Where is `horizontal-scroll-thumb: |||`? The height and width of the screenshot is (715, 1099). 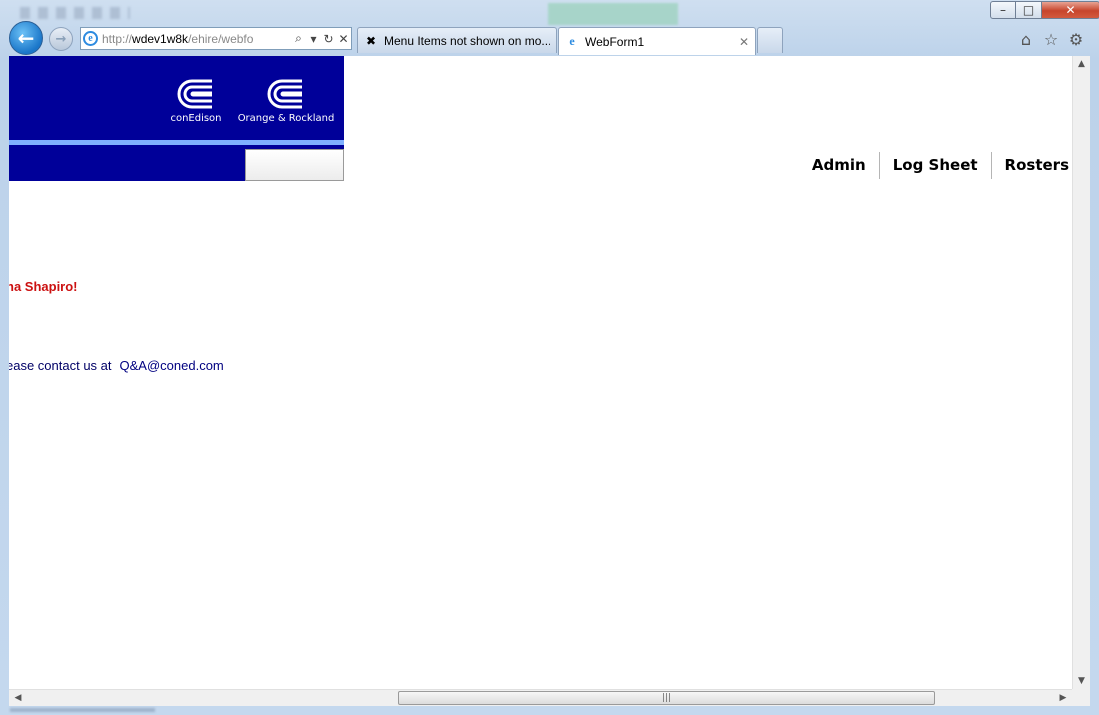 horizontal-scroll-thumb: ||| is located at coordinates (666, 698).